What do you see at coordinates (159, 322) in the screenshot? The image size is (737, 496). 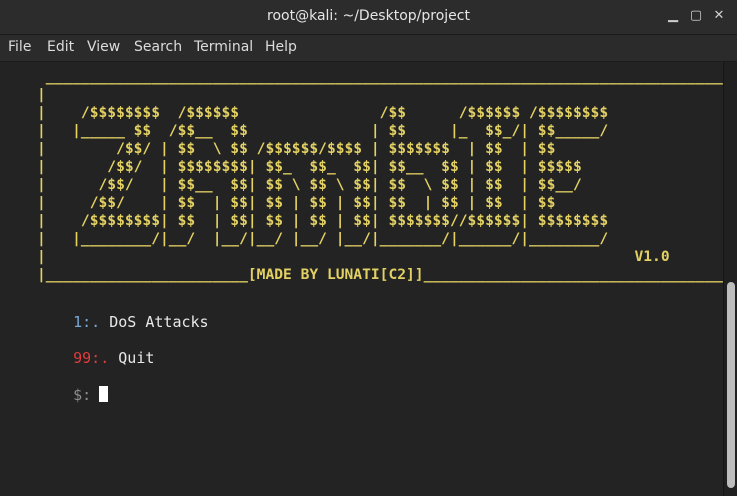 I see `option-label: DoS Attacks` at bounding box center [159, 322].